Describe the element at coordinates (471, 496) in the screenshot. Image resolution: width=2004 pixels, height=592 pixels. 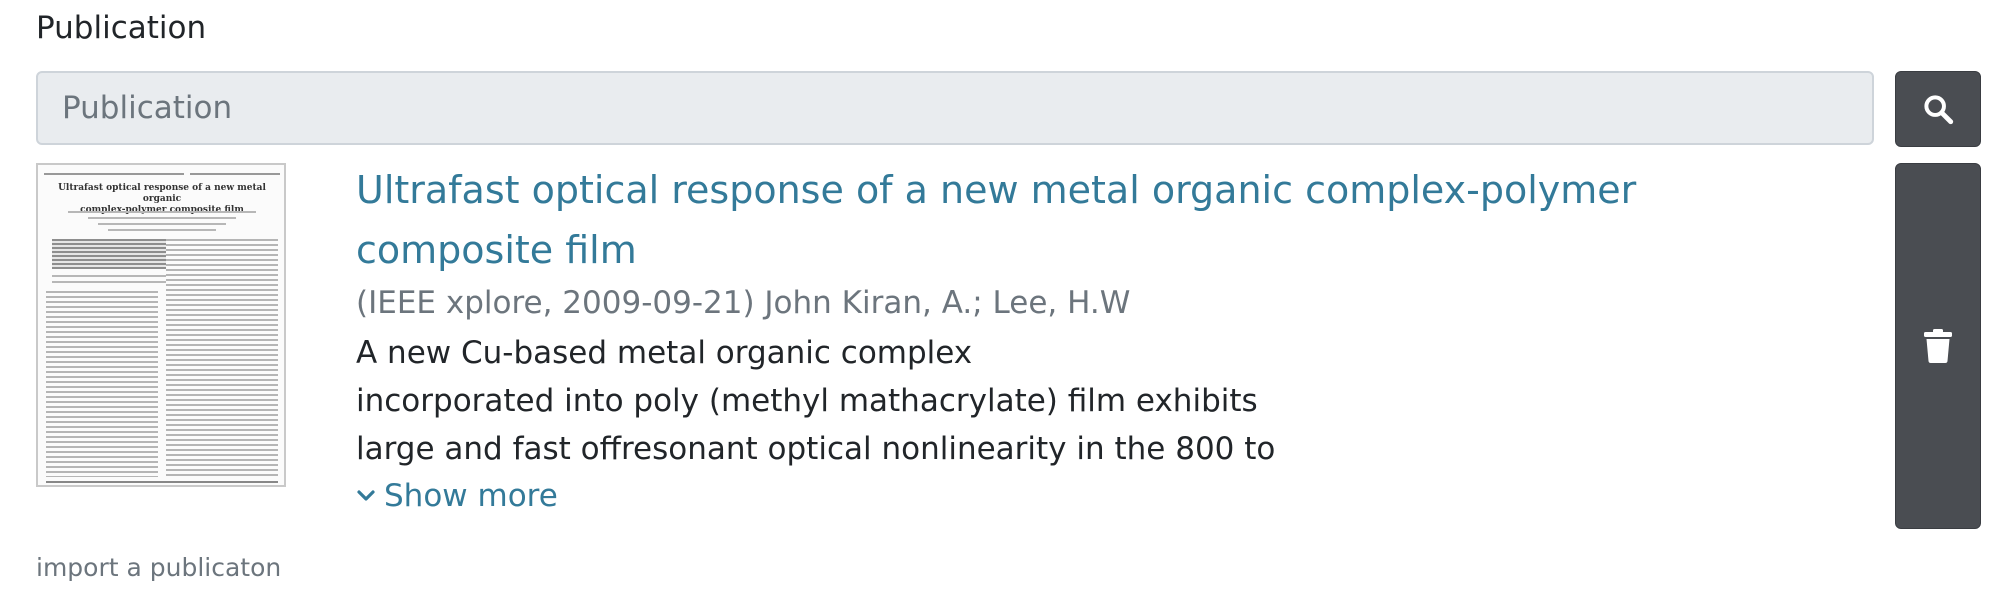
I see `show-more-label: Show more` at that location.